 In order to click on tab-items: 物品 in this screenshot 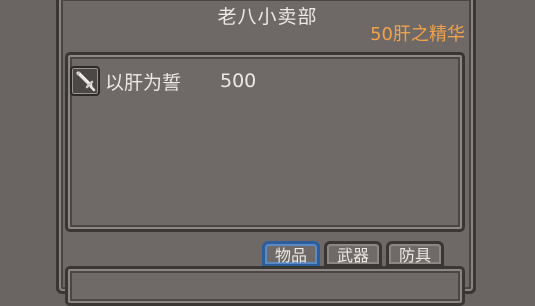, I will do `click(291, 254)`.